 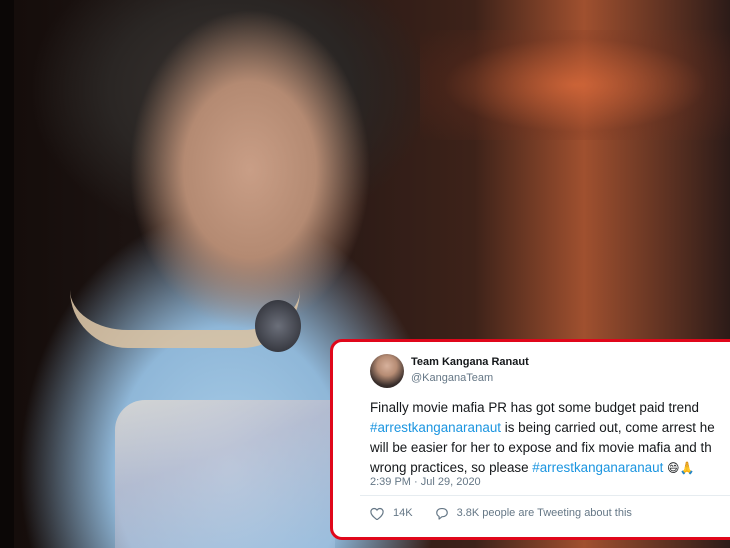 What do you see at coordinates (387, 371) in the screenshot?
I see `avatar` at bounding box center [387, 371].